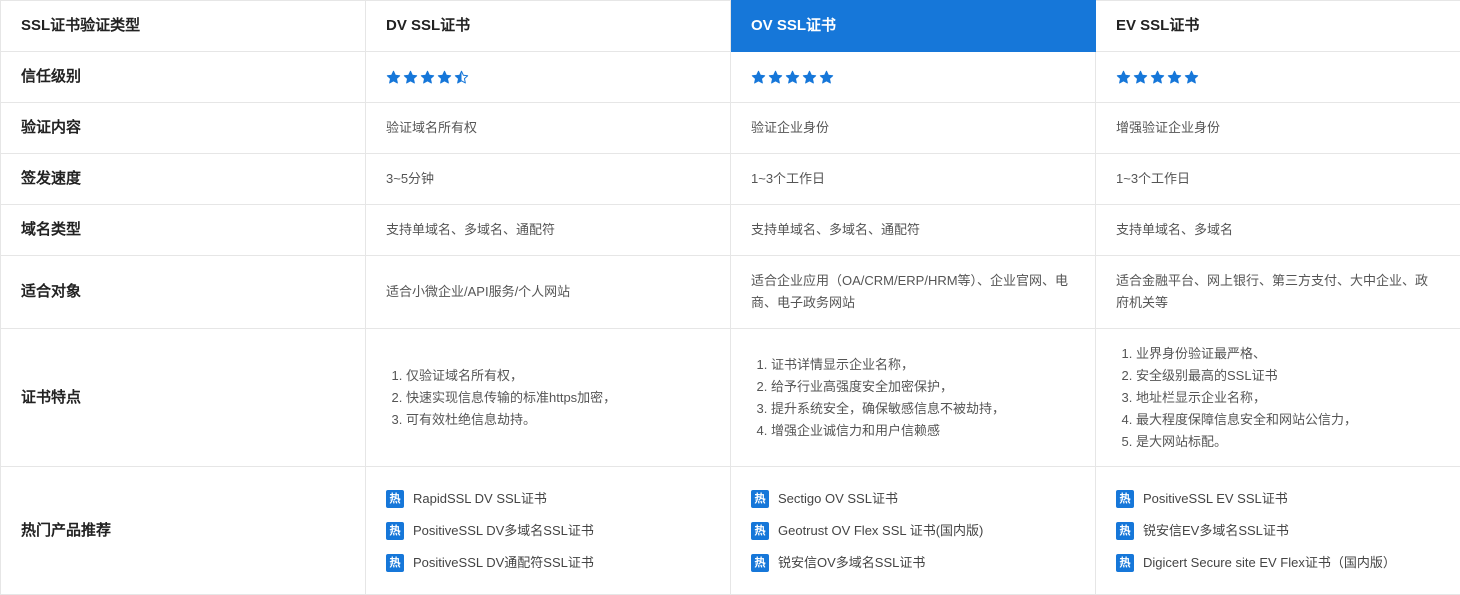 The height and width of the screenshot is (595, 1460). I want to click on header-row: SSL证书验证类型 DV SSL证书 OV SSL证书 EV SSL证书, so click(730, 26).